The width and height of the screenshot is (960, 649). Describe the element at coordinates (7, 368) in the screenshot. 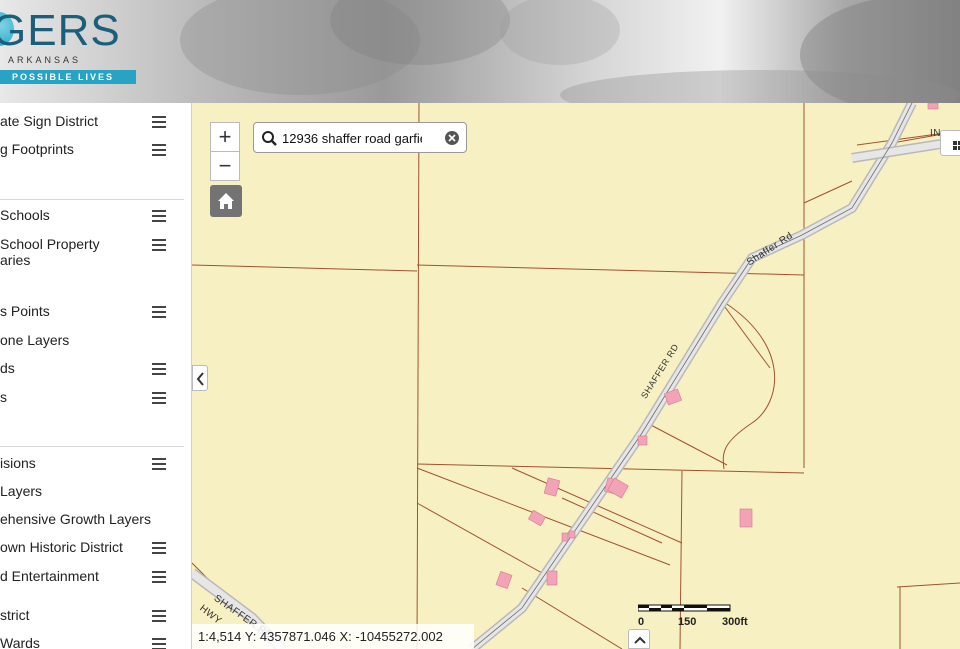

I see `layer-label: ds` at that location.